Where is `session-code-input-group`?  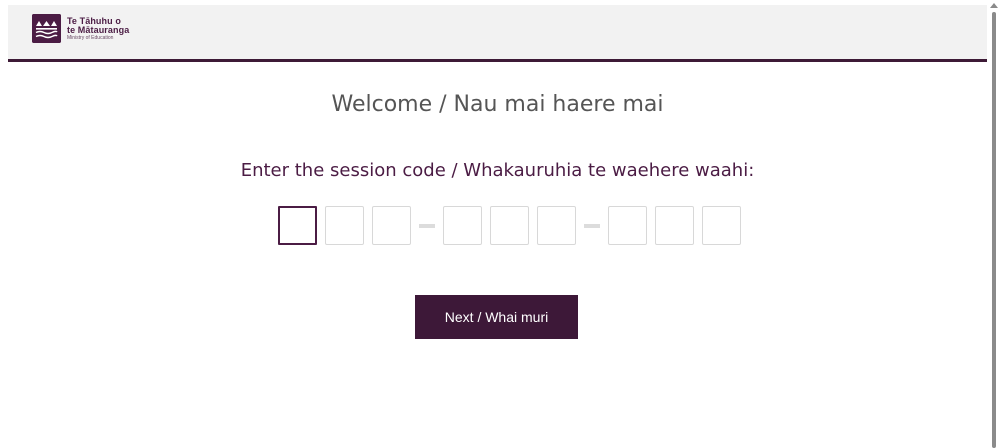 session-code-input-group is located at coordinates (509, 225).